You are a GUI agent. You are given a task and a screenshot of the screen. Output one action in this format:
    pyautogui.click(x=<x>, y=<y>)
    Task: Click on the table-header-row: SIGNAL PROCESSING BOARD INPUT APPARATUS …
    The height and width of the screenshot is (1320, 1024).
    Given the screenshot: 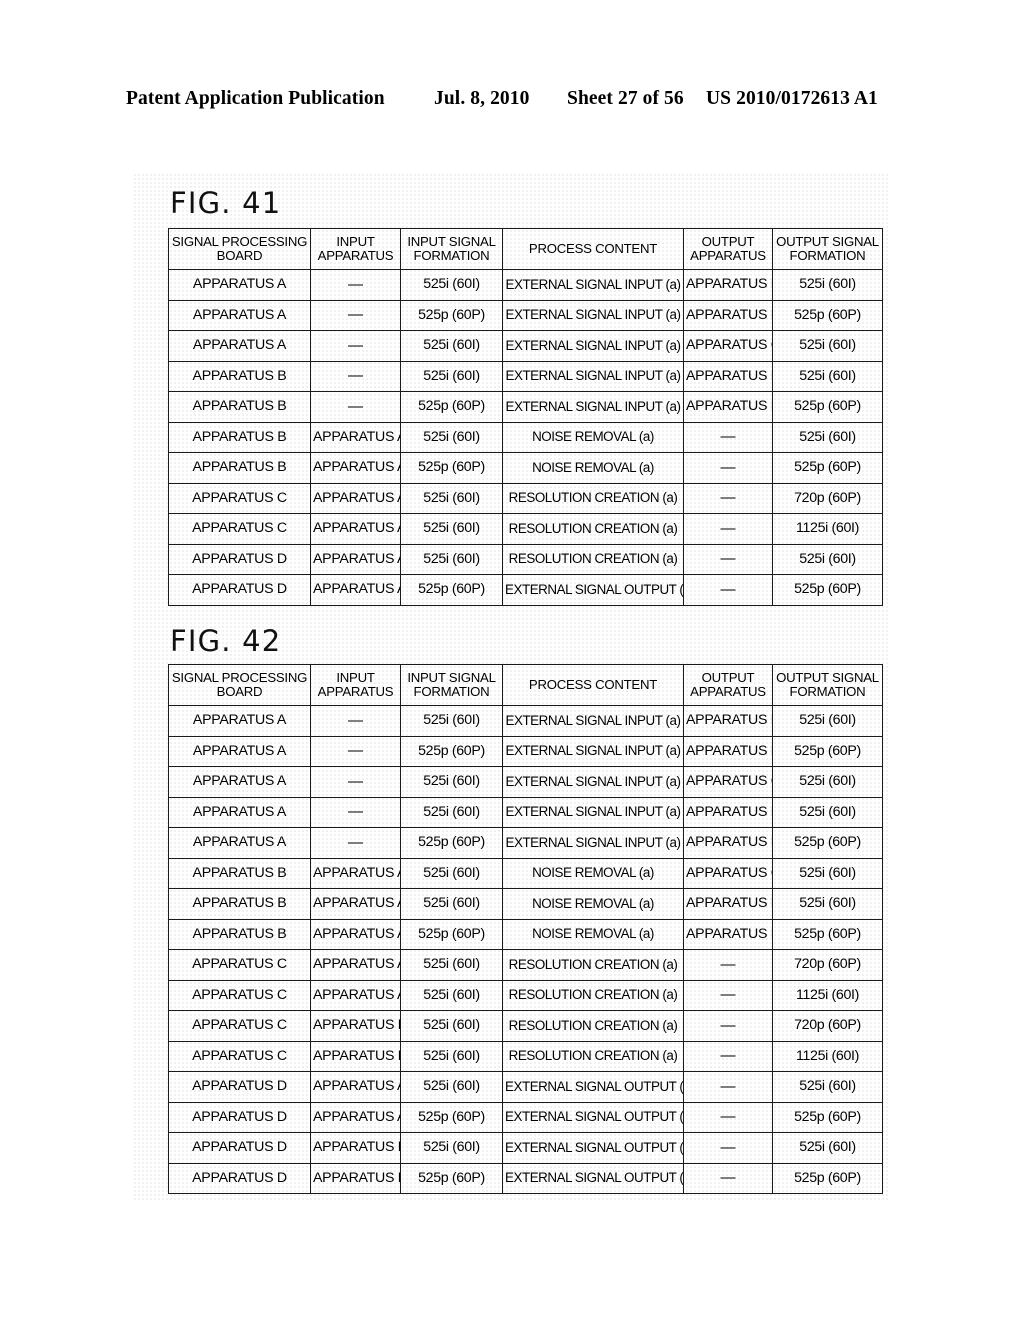 What is the action you would take?
    pyautogui.click(x=525, y=249)
    